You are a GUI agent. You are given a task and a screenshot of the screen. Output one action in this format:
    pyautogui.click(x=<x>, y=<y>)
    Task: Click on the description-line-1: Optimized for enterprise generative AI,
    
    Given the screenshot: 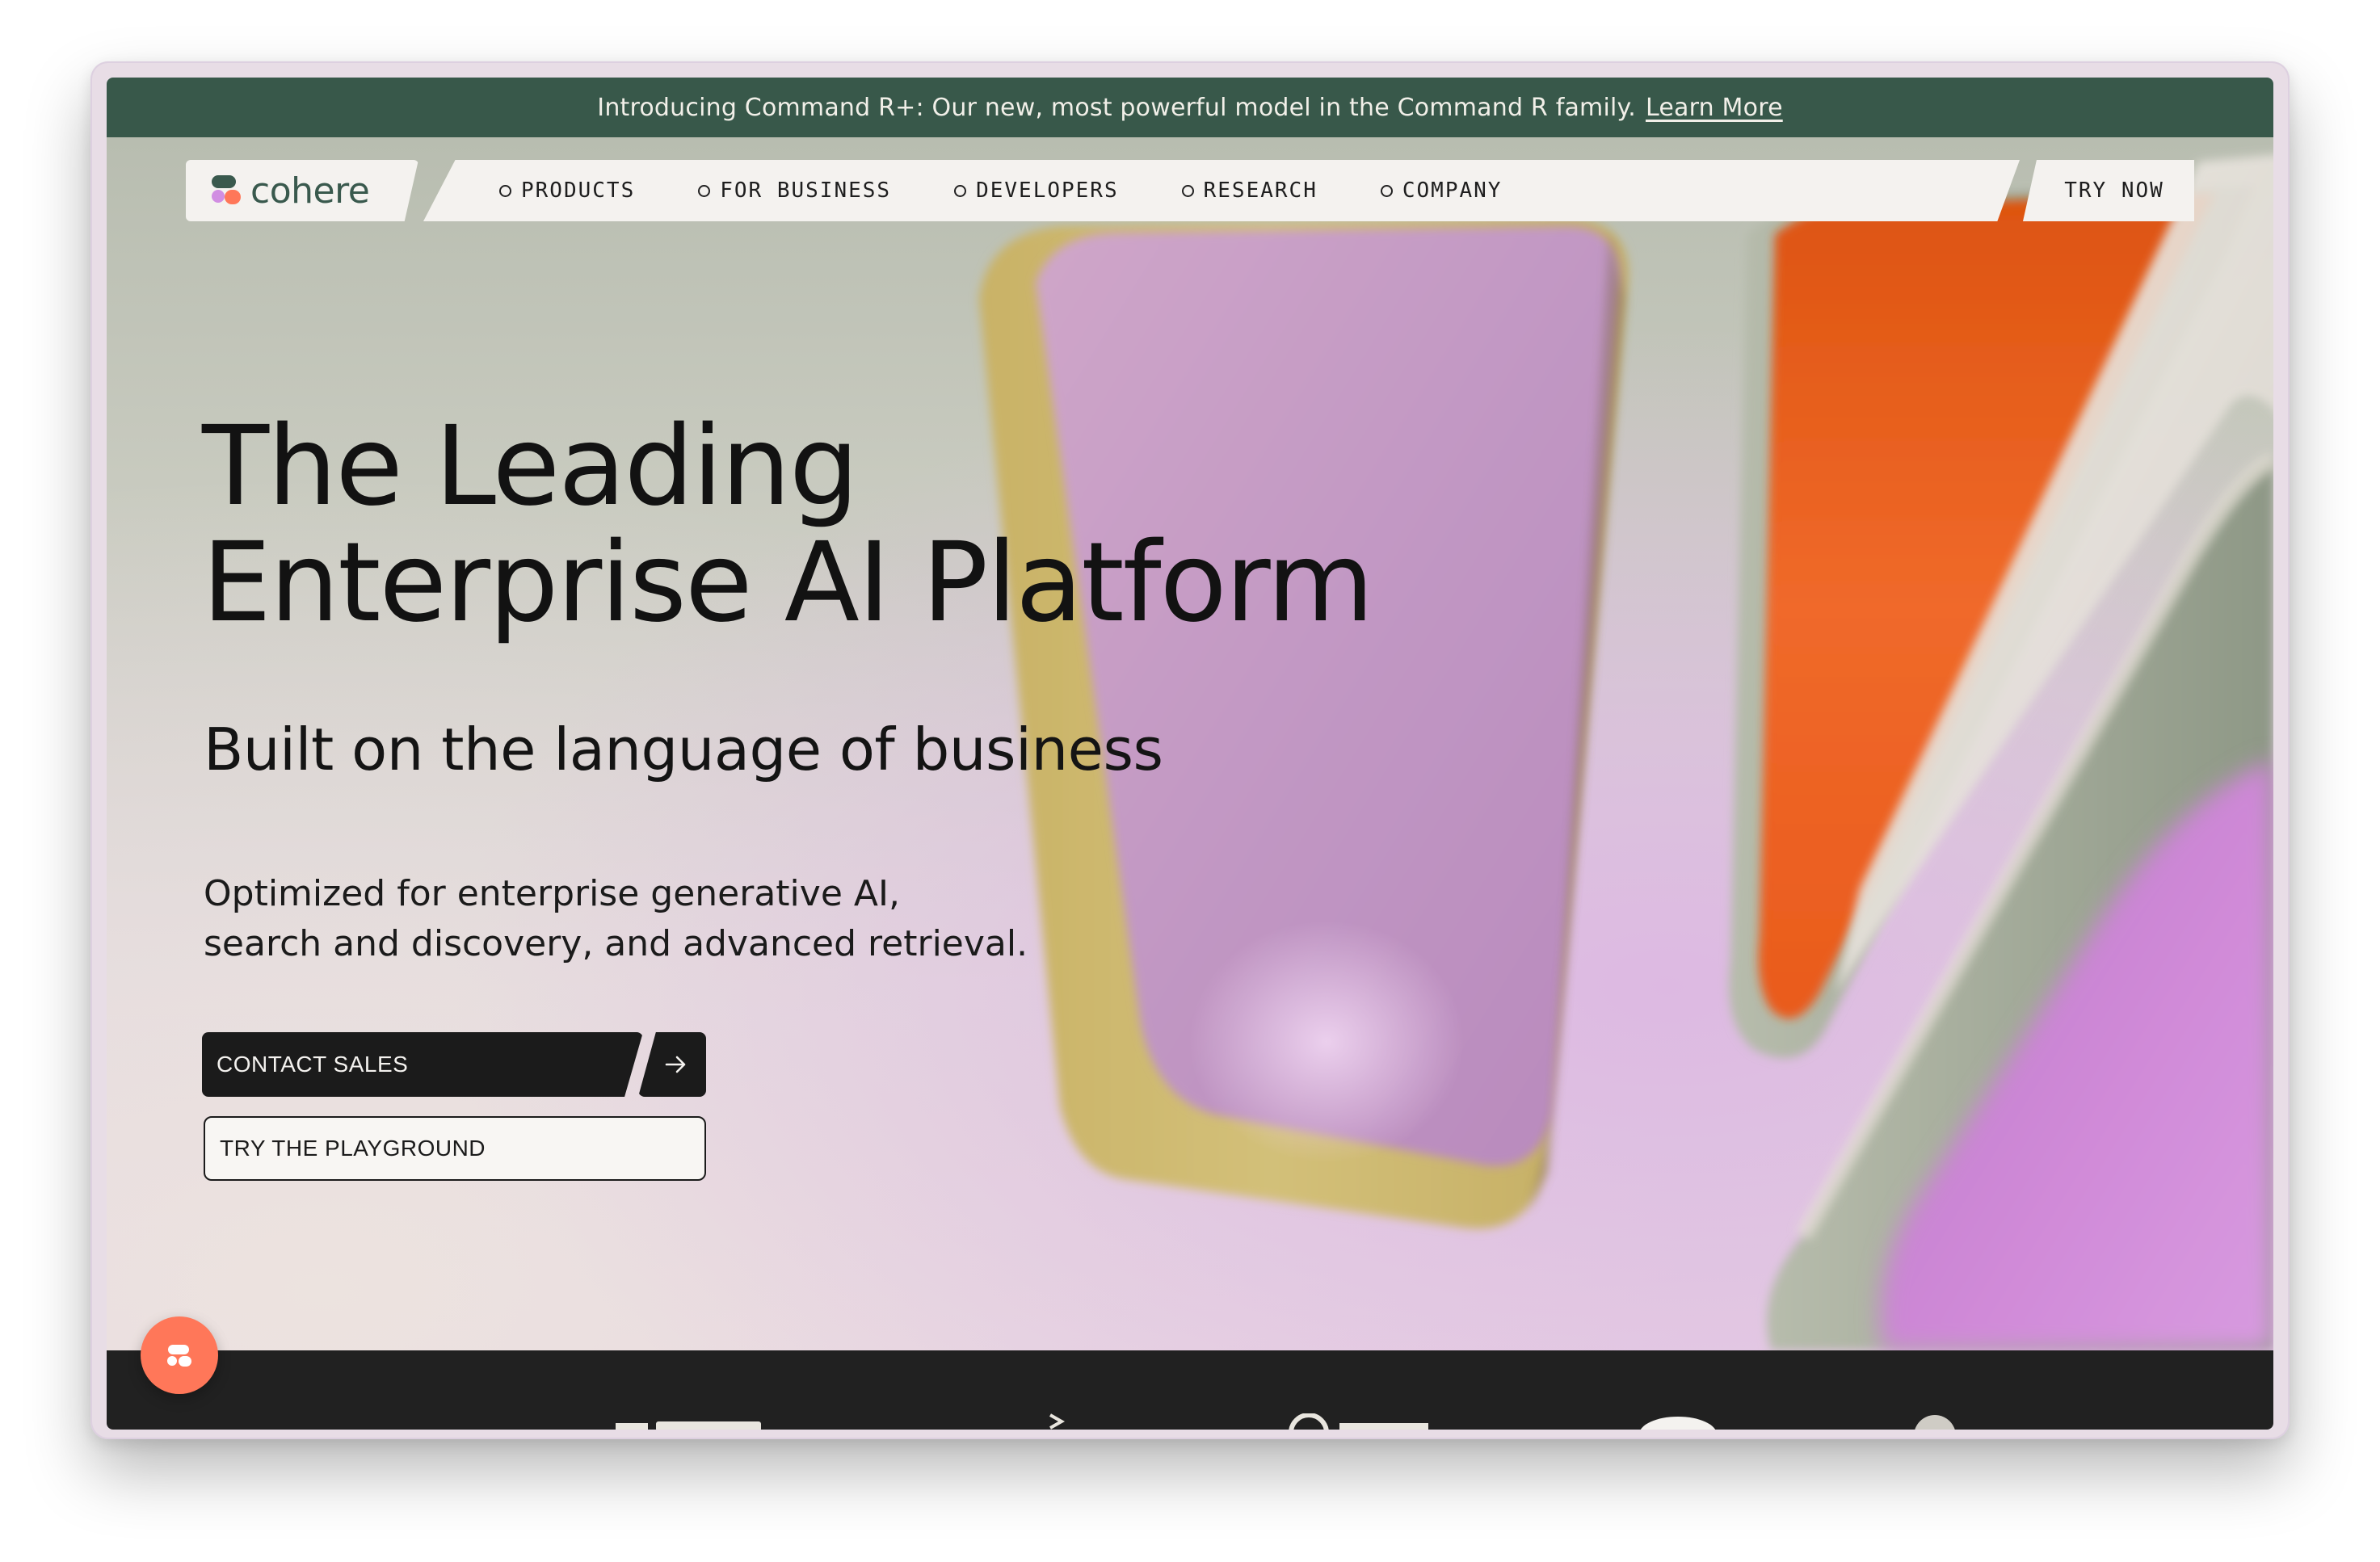 What is the action you would take?
    pyautogui.click(x=552, y=893)
    